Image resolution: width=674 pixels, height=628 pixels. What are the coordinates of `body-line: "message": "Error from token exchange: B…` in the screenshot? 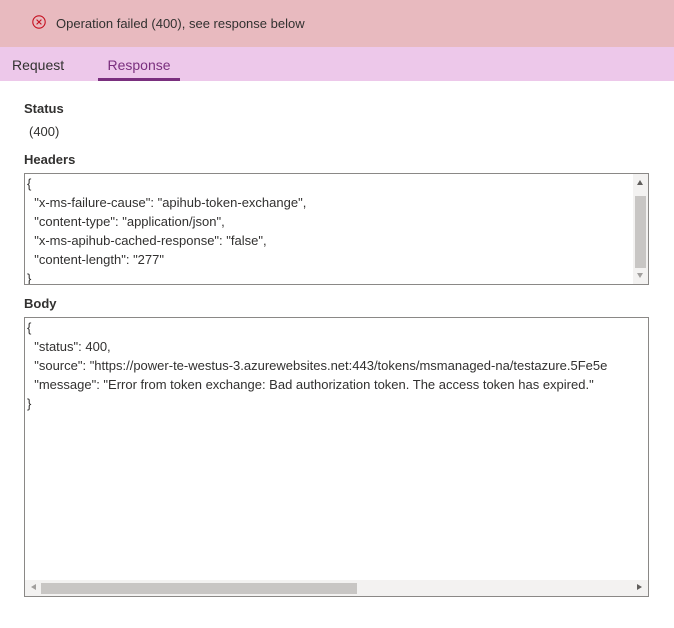 It's located at (310, 384).